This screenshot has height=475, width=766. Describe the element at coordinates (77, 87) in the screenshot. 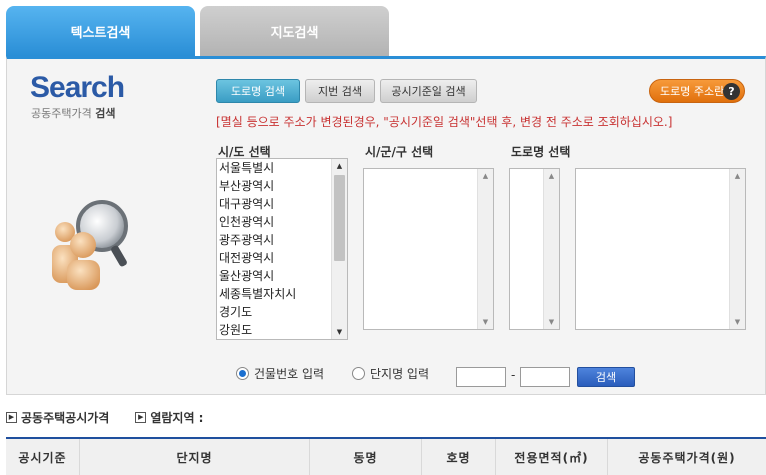

I see `search-logo: Search` at that location.